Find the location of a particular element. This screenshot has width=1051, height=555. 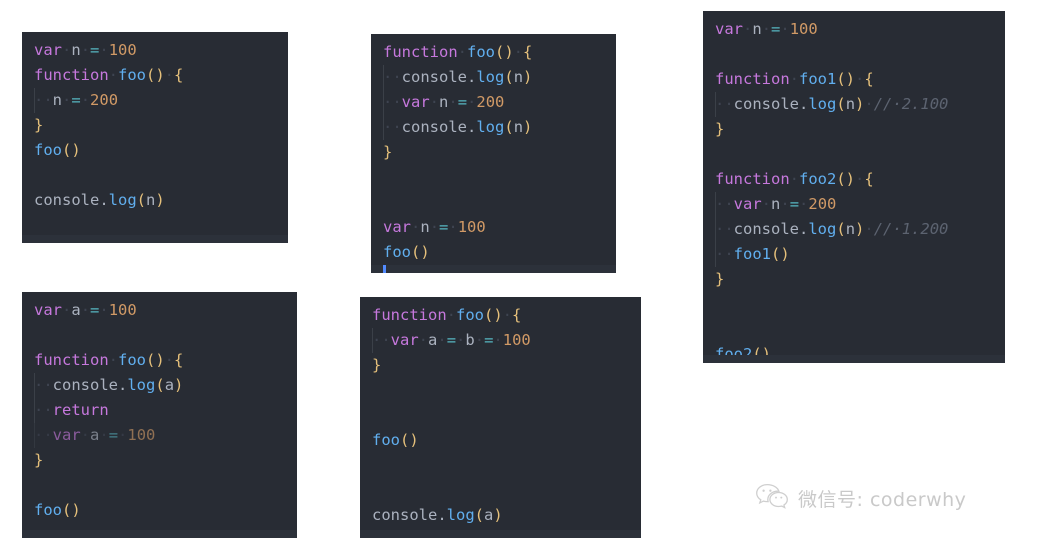

code-line: ··foo1() is located at coordinates (854, 254).